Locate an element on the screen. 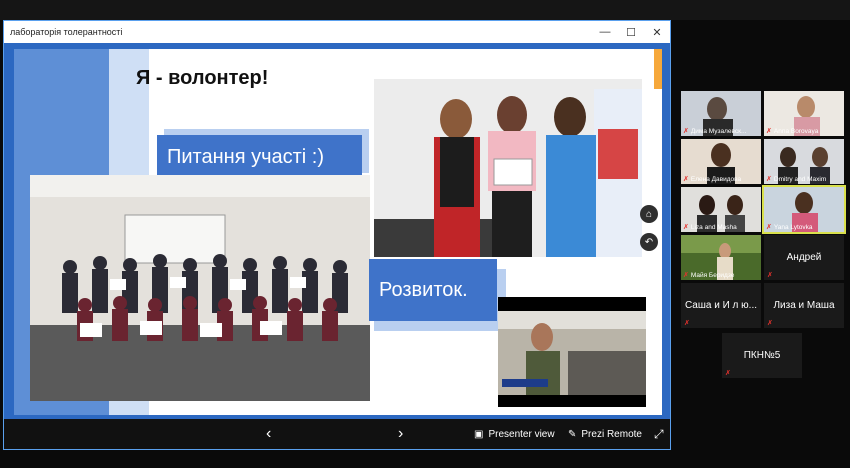  participant-name: ПКН№5 is located at coordinates (762, 355).